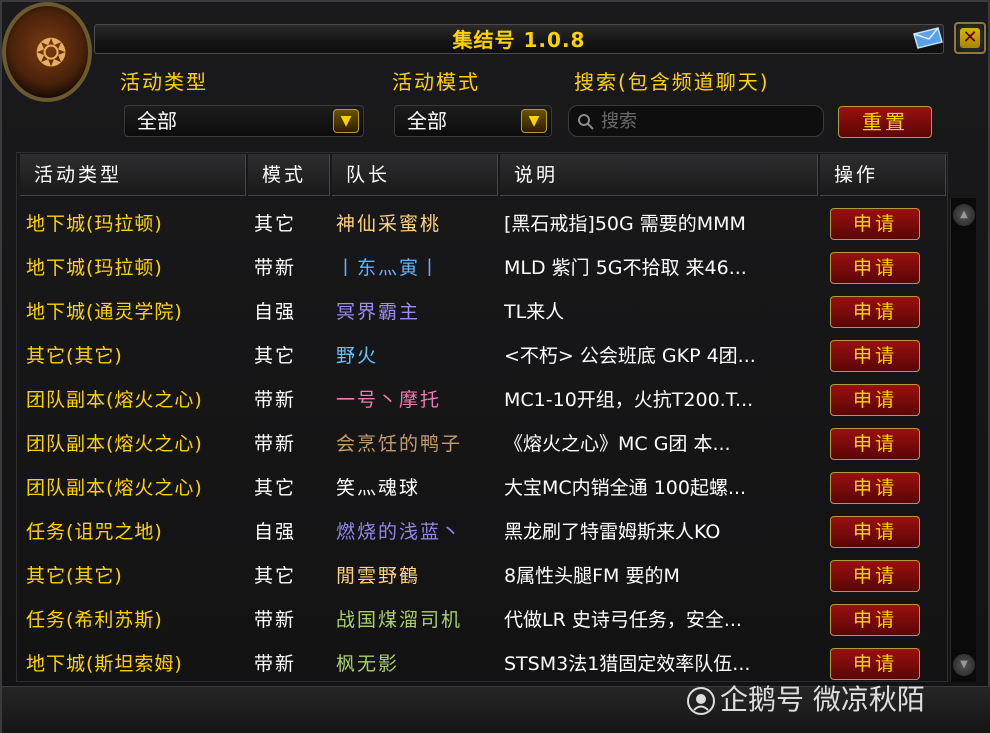 The image size is (990, 733). I want to click on table-row: 团队副本(熔火之心) 其它 笑灬魂球 大宝MC内销全通 100起螺... 申请, so click(482, 488).